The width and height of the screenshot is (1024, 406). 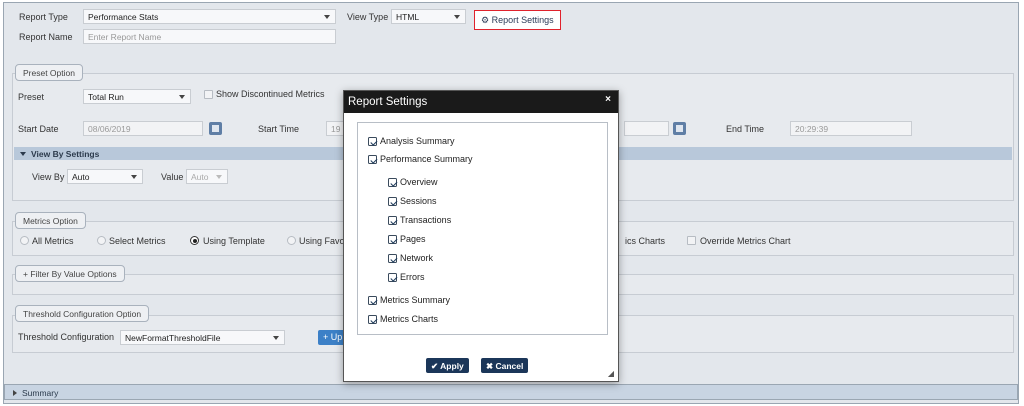 I want to click on checkbox-metrics-charts, so click(x=372, y=319).